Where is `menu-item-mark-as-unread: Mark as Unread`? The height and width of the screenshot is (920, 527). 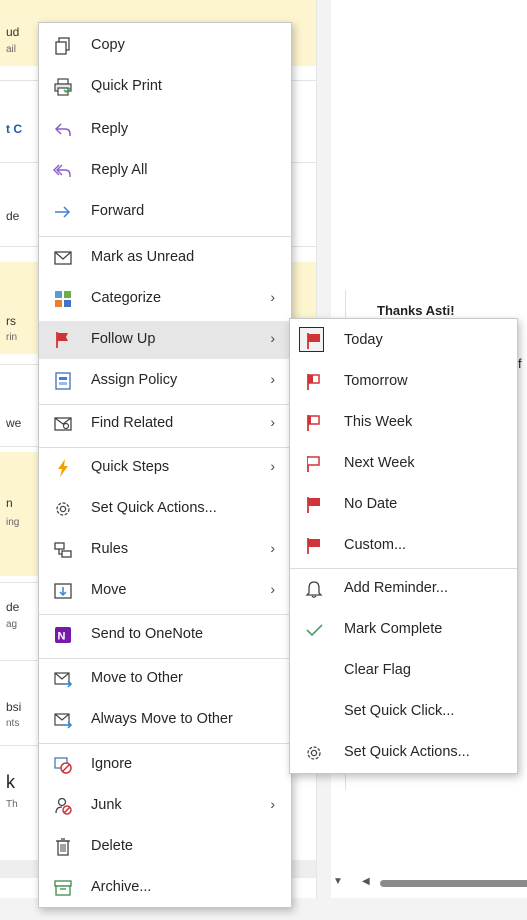
menu-item-mark-as-unread: Mark as Unread is located at coordinates (165, 258).